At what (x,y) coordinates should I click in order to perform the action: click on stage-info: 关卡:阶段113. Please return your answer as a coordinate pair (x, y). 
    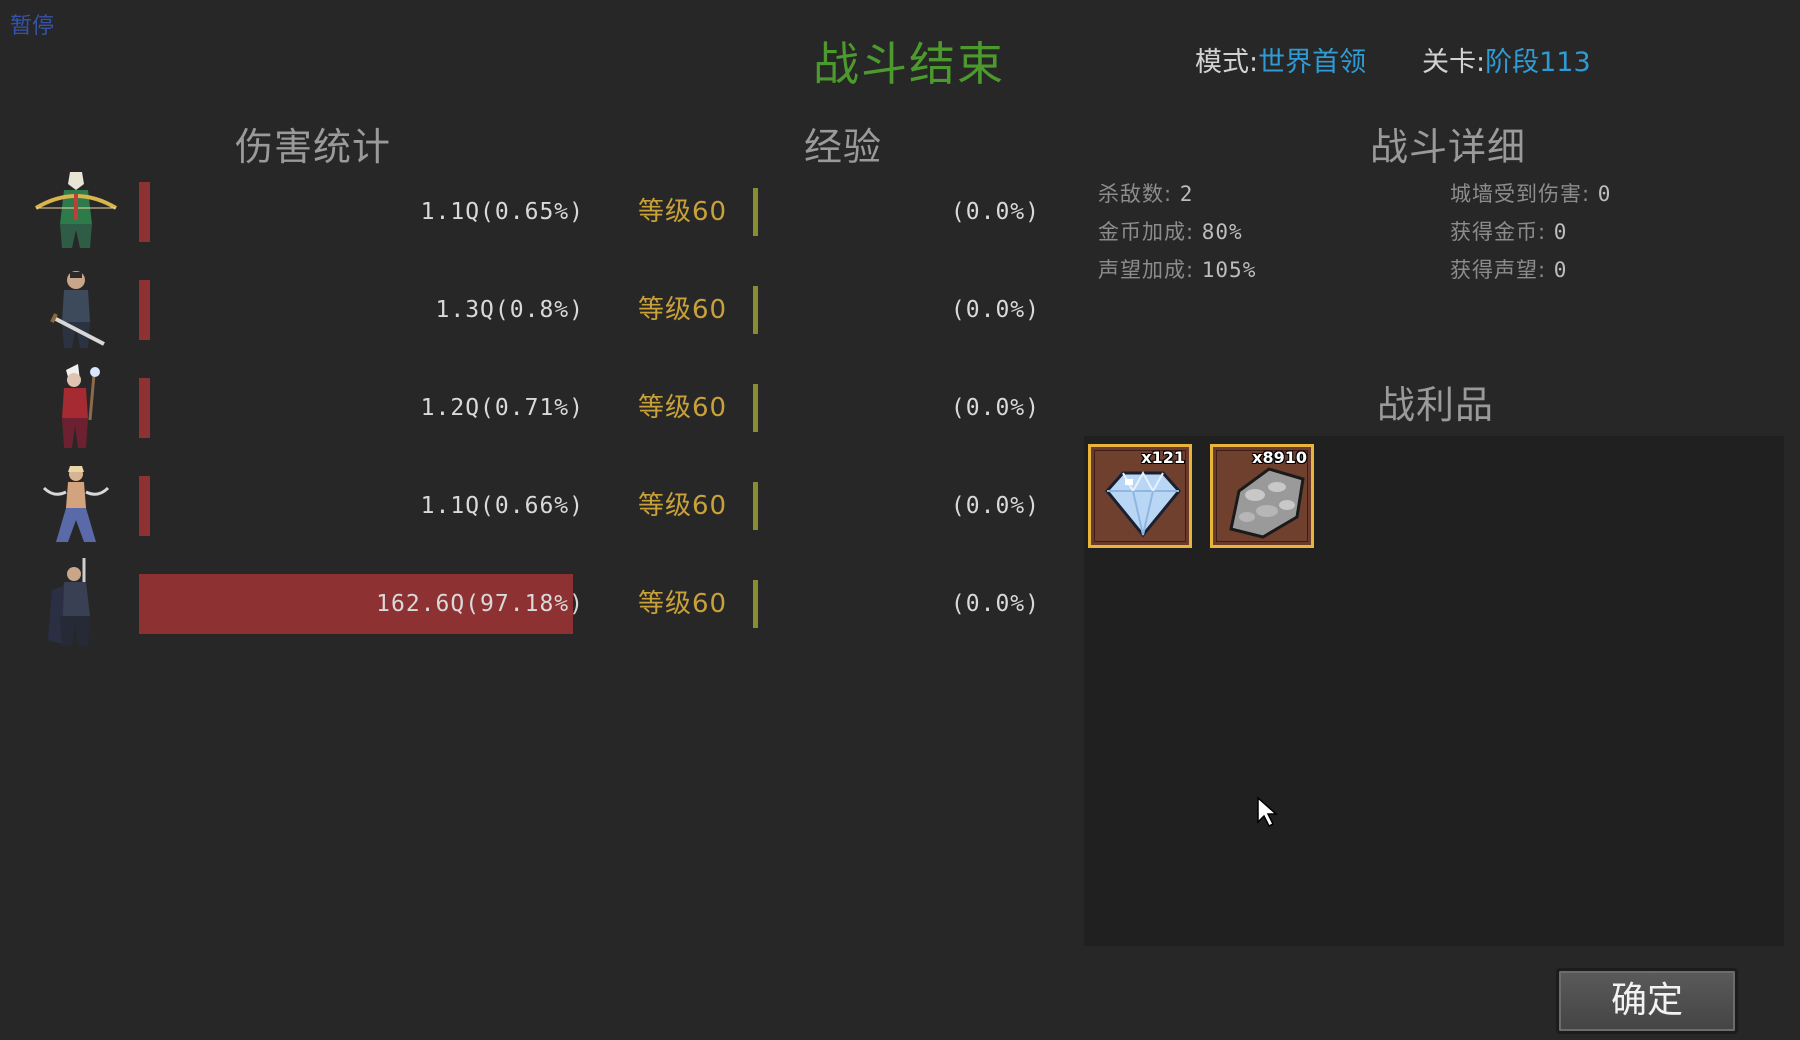
    Looking at the image, I should click on (1506, 59).